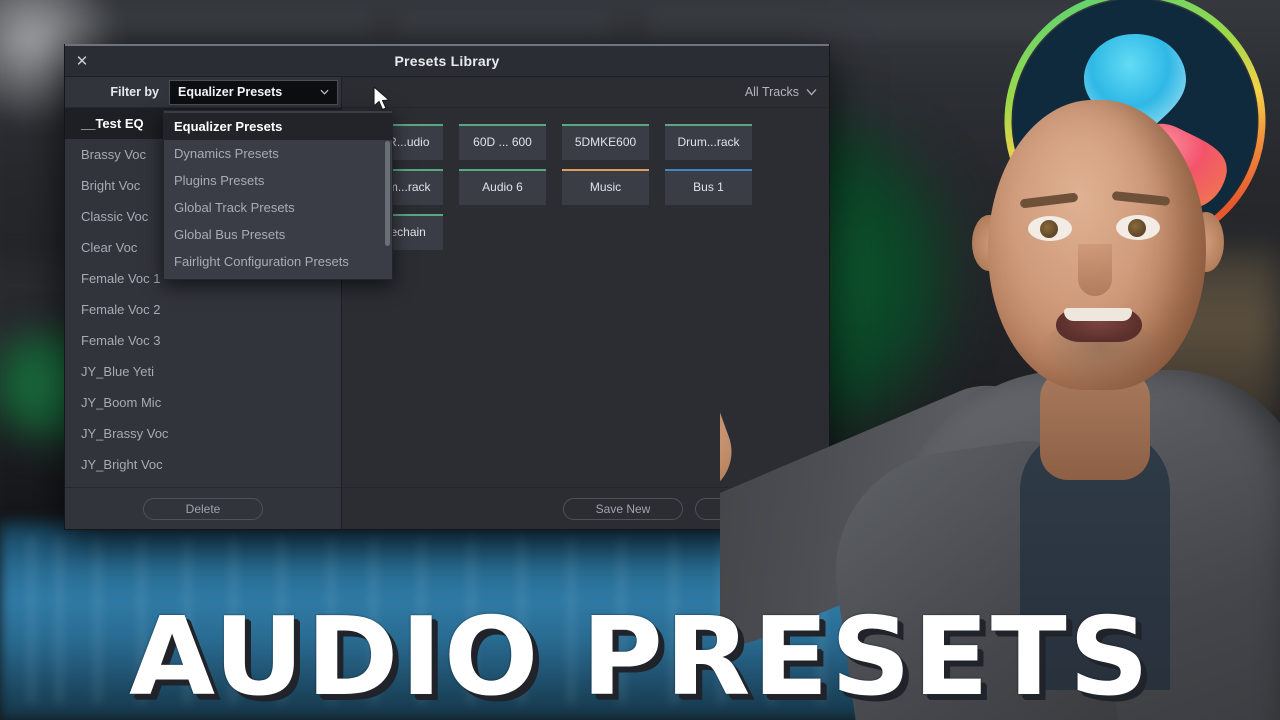 Image resolution: width=1280 pixels, height=720 pixels. Describe the element at coordinates (203, 371) in the screenshot. I see `list-item: JY_Blue Yeti` at that location.